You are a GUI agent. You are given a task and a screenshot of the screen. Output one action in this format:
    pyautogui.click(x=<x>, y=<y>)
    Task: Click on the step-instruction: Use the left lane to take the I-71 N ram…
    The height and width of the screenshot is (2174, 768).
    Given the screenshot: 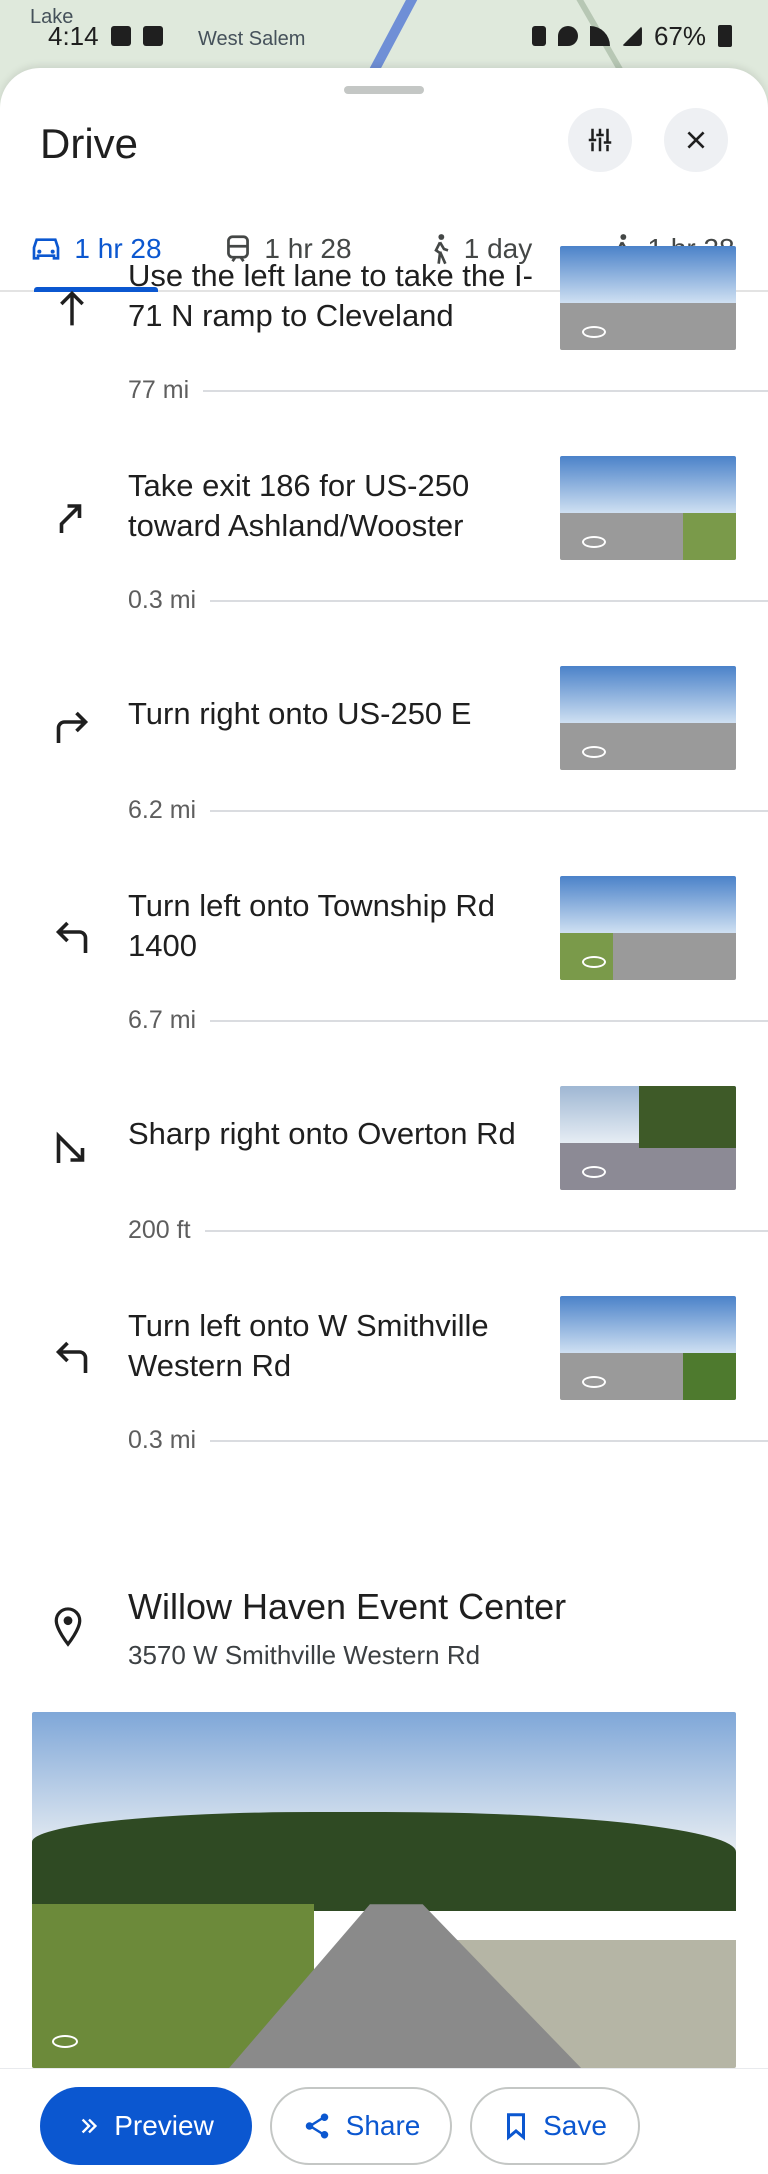 What is the action you would take?
    pyautogui.click(x=330, y=295)
    